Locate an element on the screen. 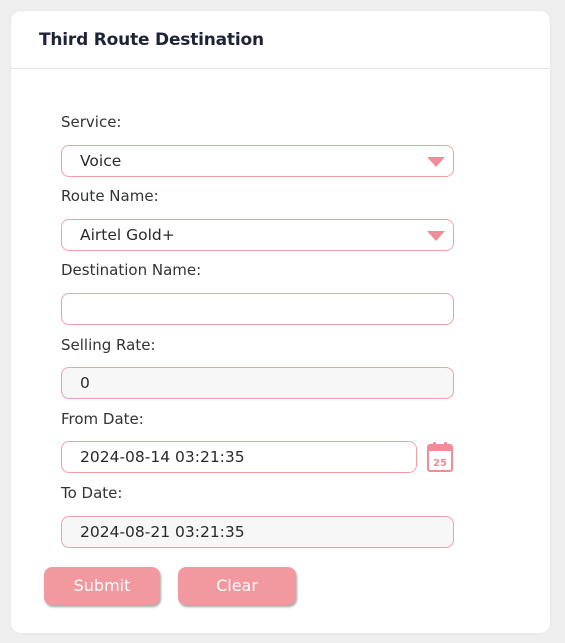 The height and width of the screenshot is (643, 565). calendar-icon: 25 is located at coordinates (440, 457).